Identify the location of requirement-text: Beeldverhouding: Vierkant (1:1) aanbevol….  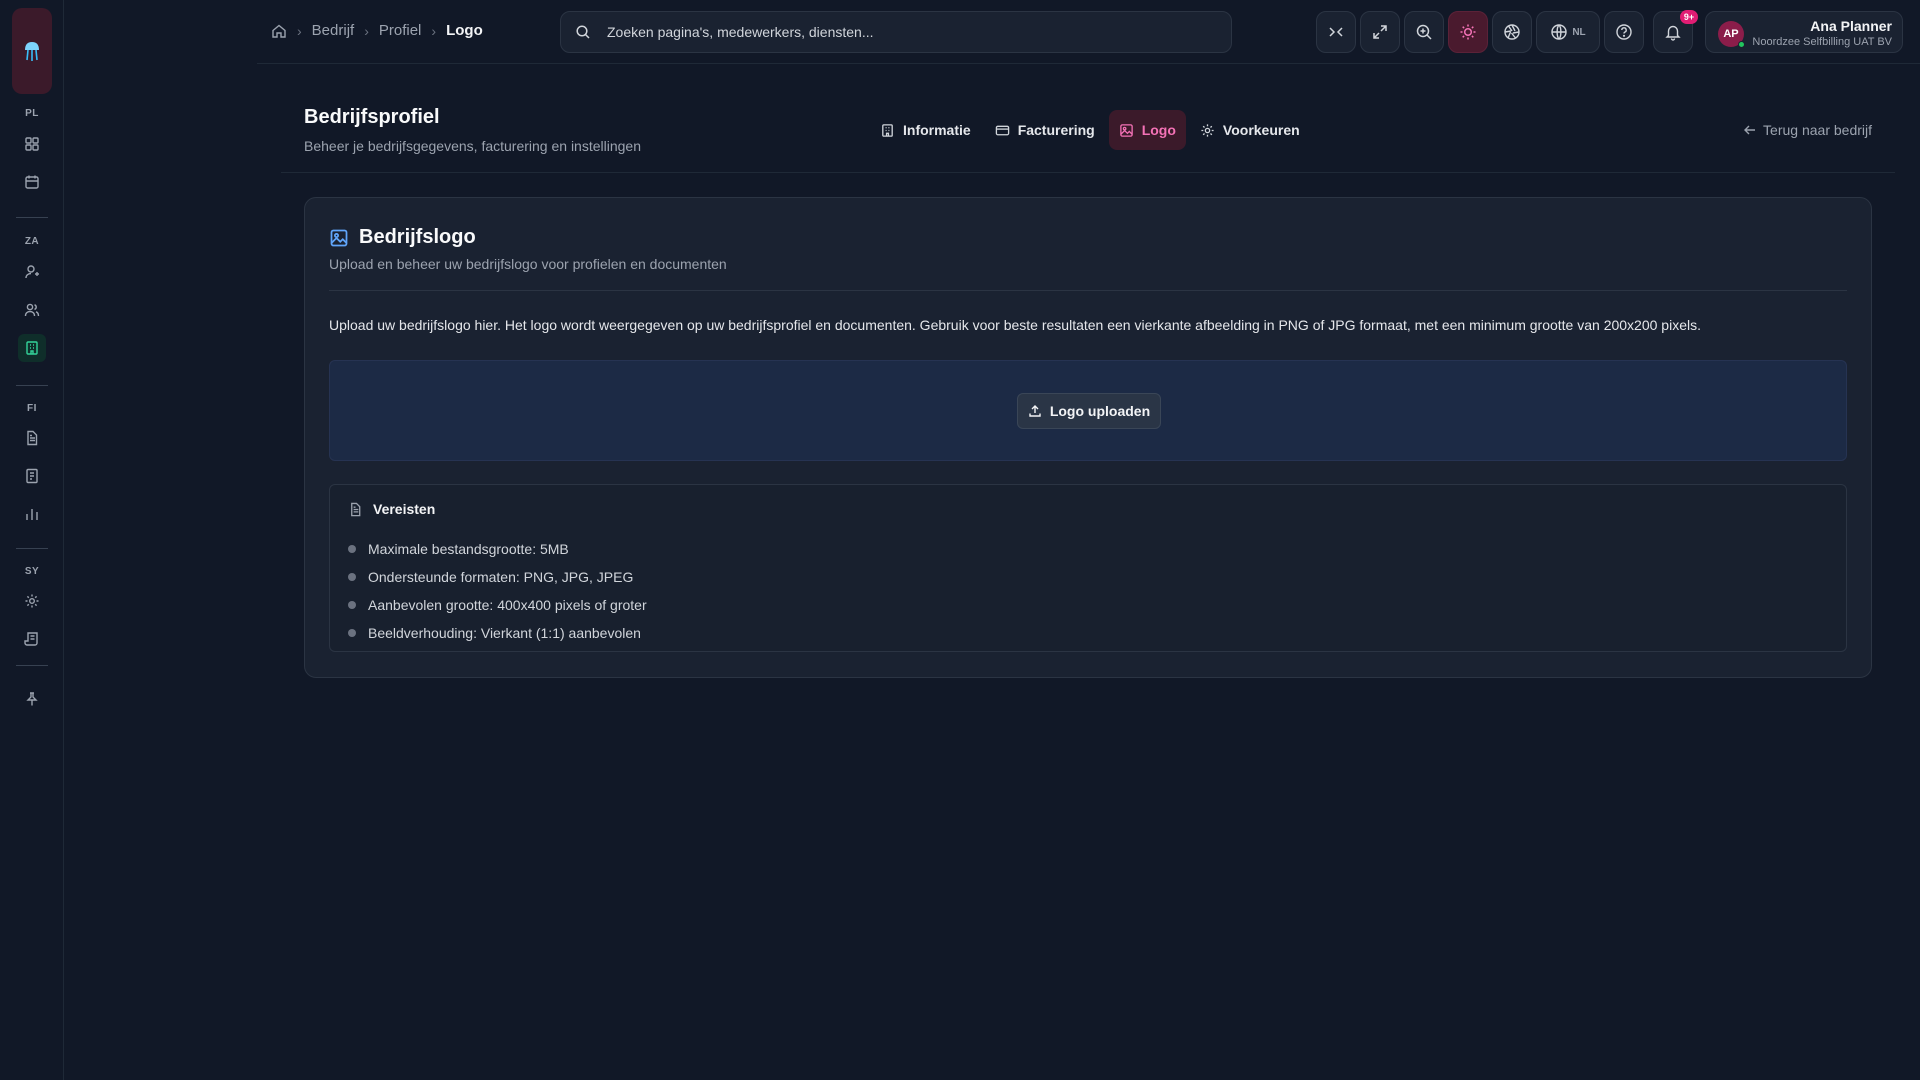
(504, 633).